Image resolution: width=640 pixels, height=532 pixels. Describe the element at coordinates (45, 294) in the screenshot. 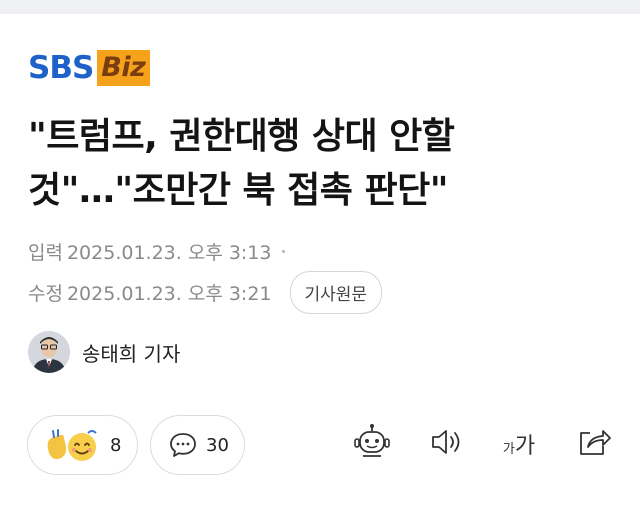

I see `modified-label: 수정` at that location.